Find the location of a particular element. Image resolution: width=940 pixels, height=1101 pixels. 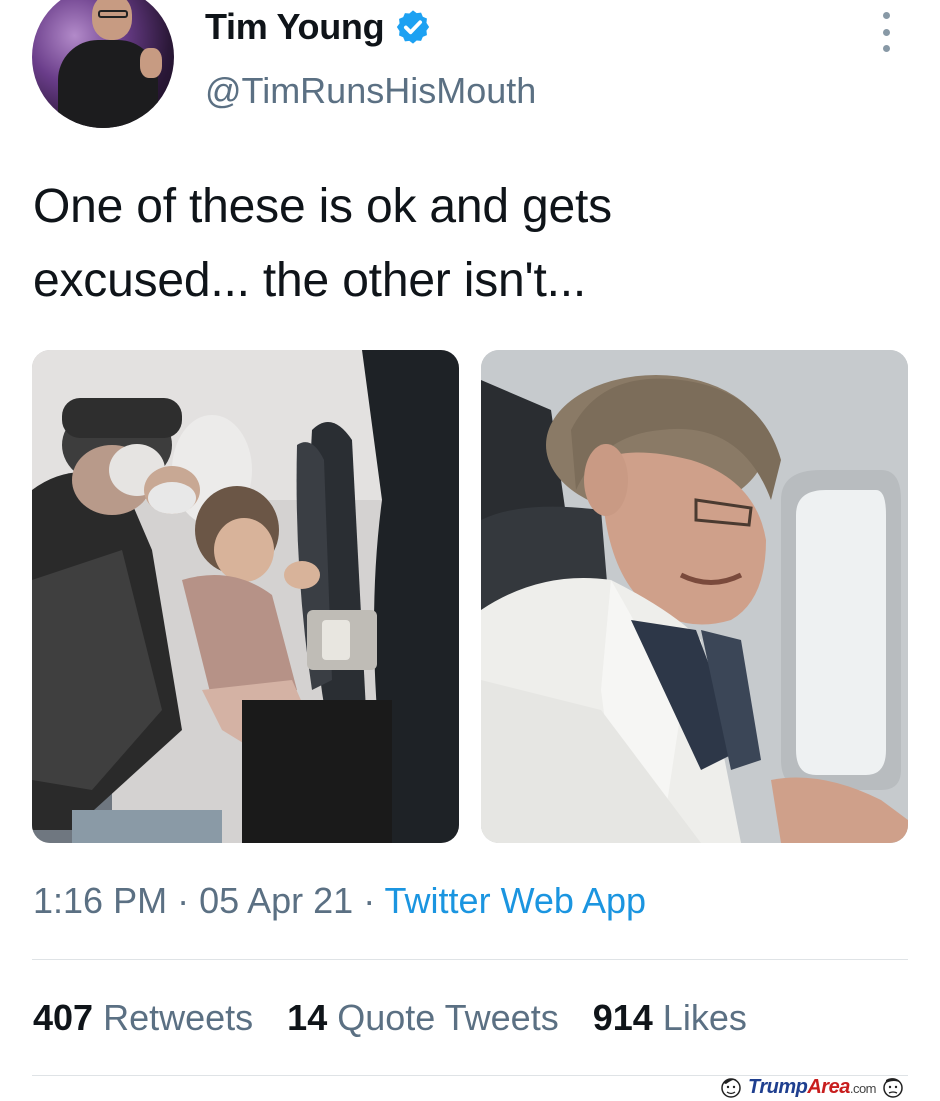

retweets-label: Retweets is located at coordinates (178, 1017).